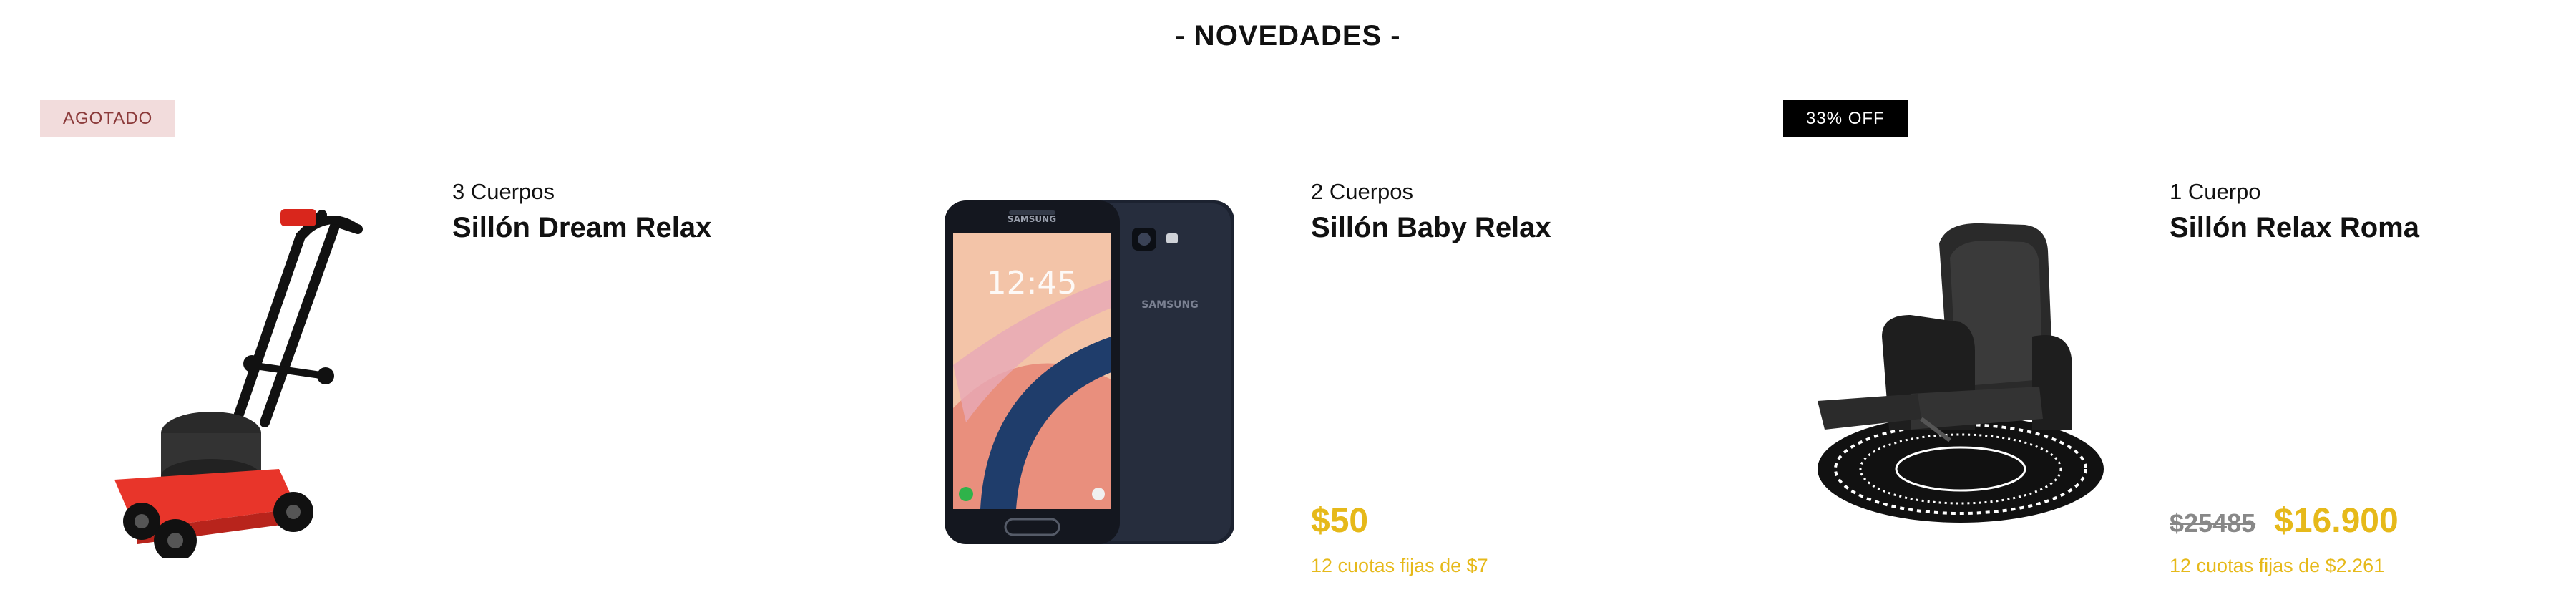  What do you see at coordinates (2363, 228) in the screenshot?
I see `product-name-link: Sillón Relax Roma` at bounding box center [2363, 228].